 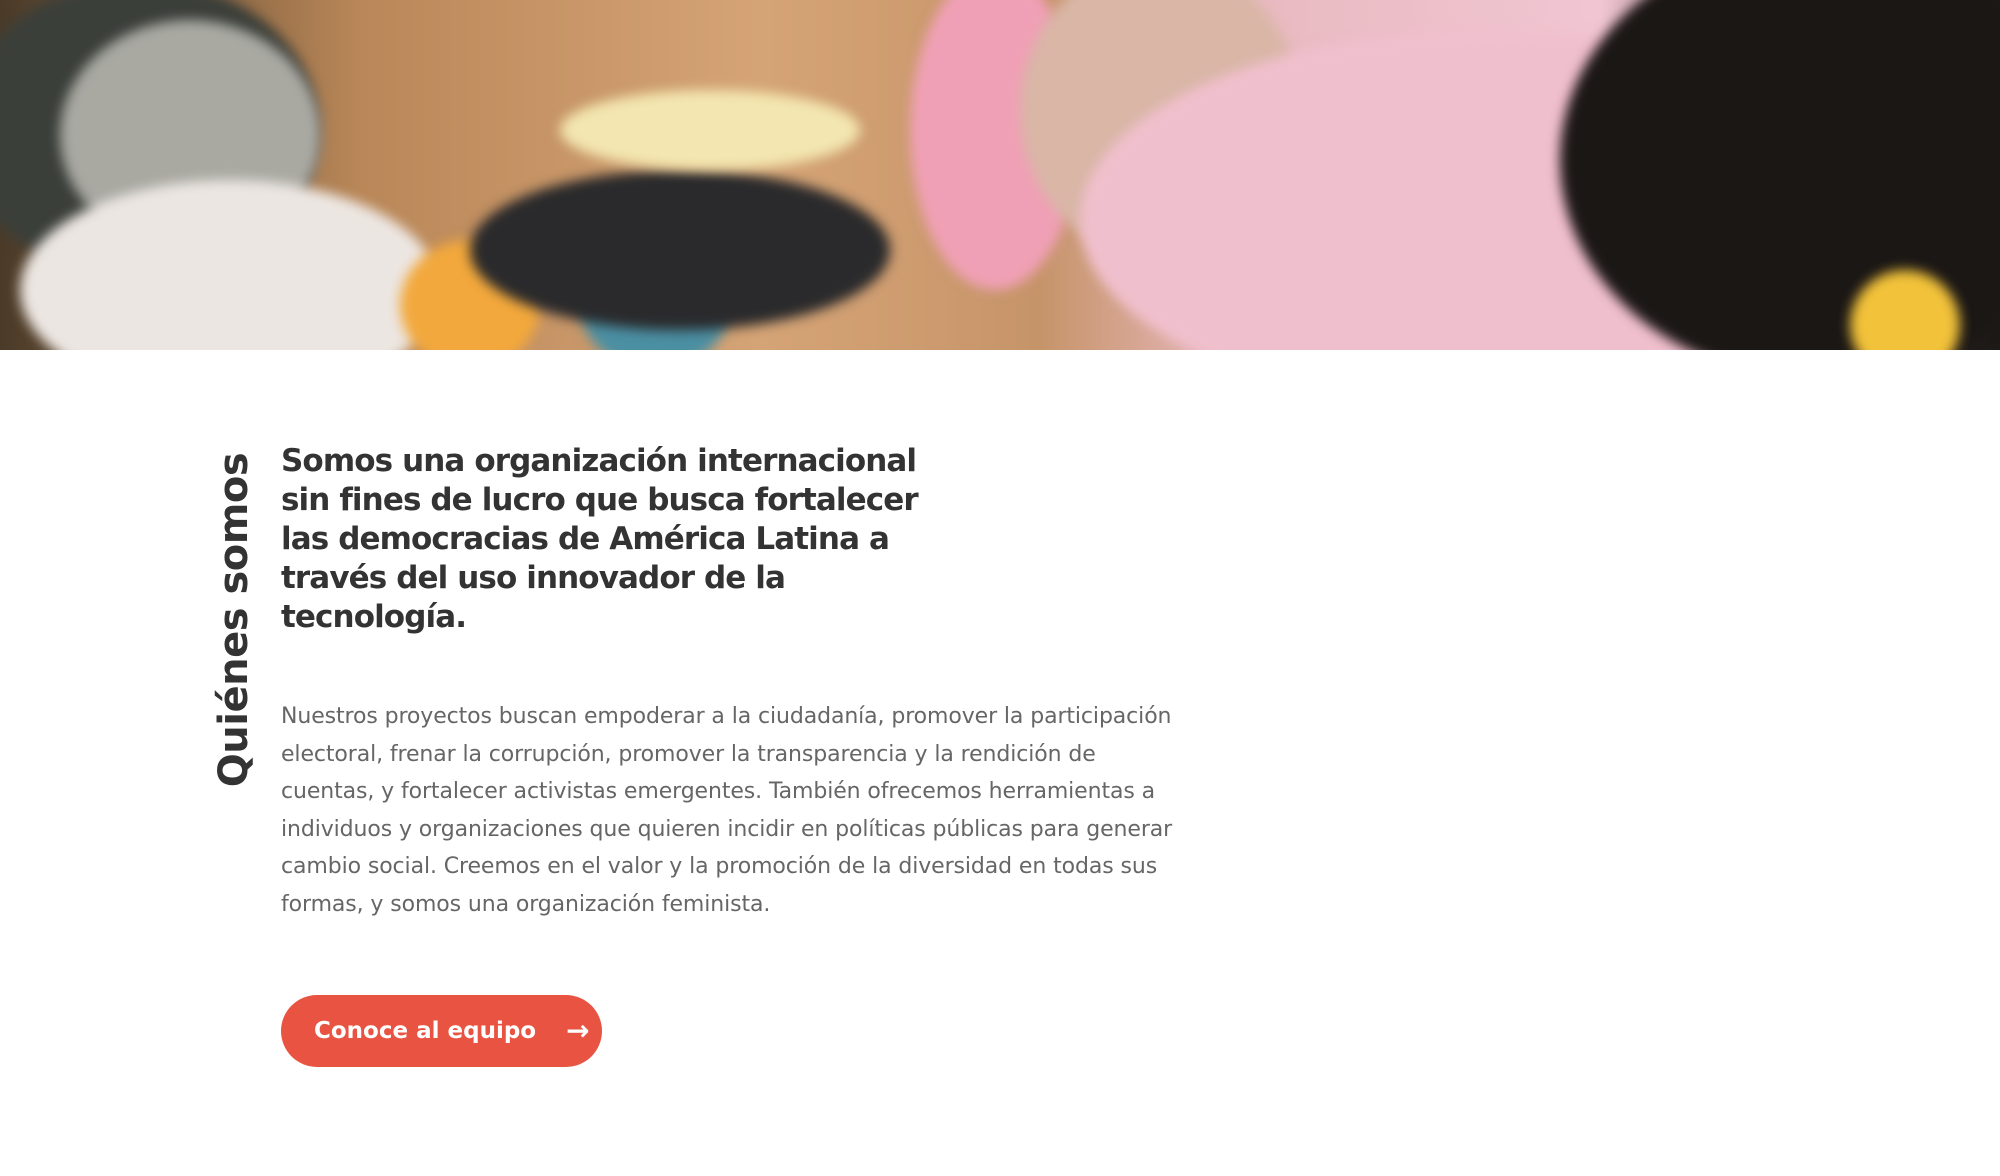 I want to click on arrow-right-icon: →, so click(x=578, y=1030).